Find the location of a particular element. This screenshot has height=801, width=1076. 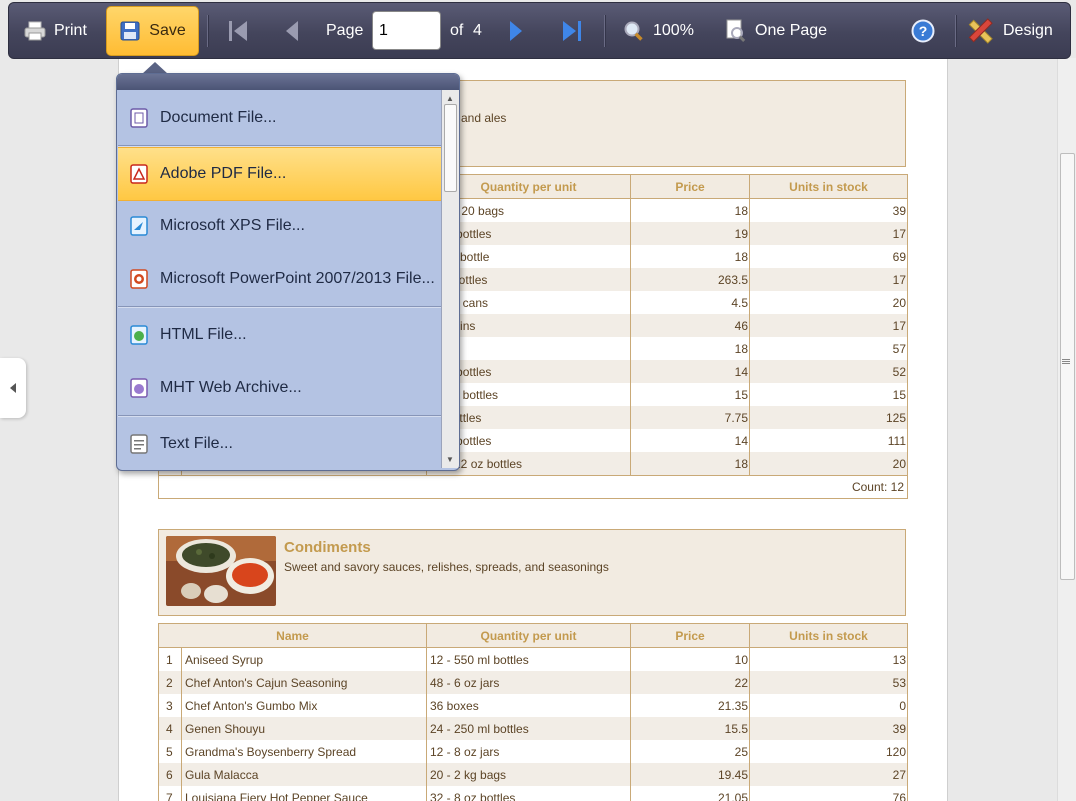

row-index: 7 is located at coordinates (170, 793).